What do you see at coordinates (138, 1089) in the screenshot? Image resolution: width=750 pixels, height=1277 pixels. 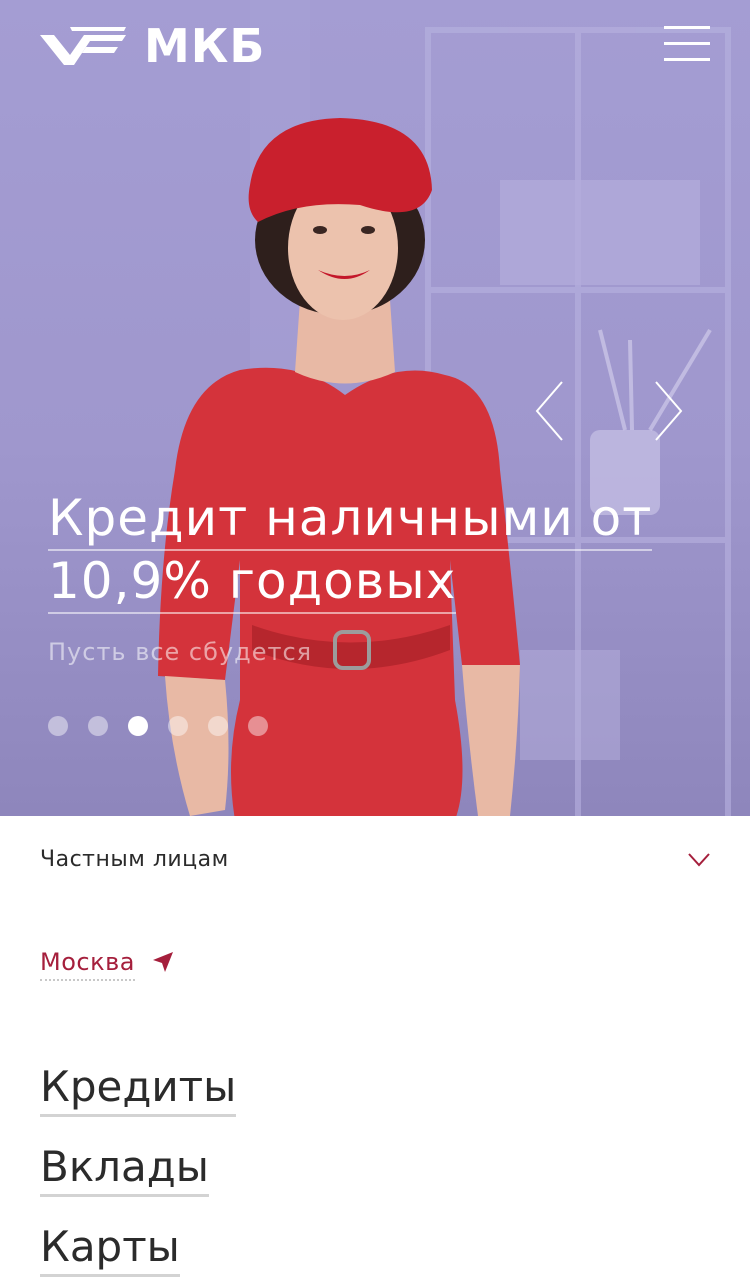 I see `menu-item-credits: Кредиты` at bounding box center [138, 1089].